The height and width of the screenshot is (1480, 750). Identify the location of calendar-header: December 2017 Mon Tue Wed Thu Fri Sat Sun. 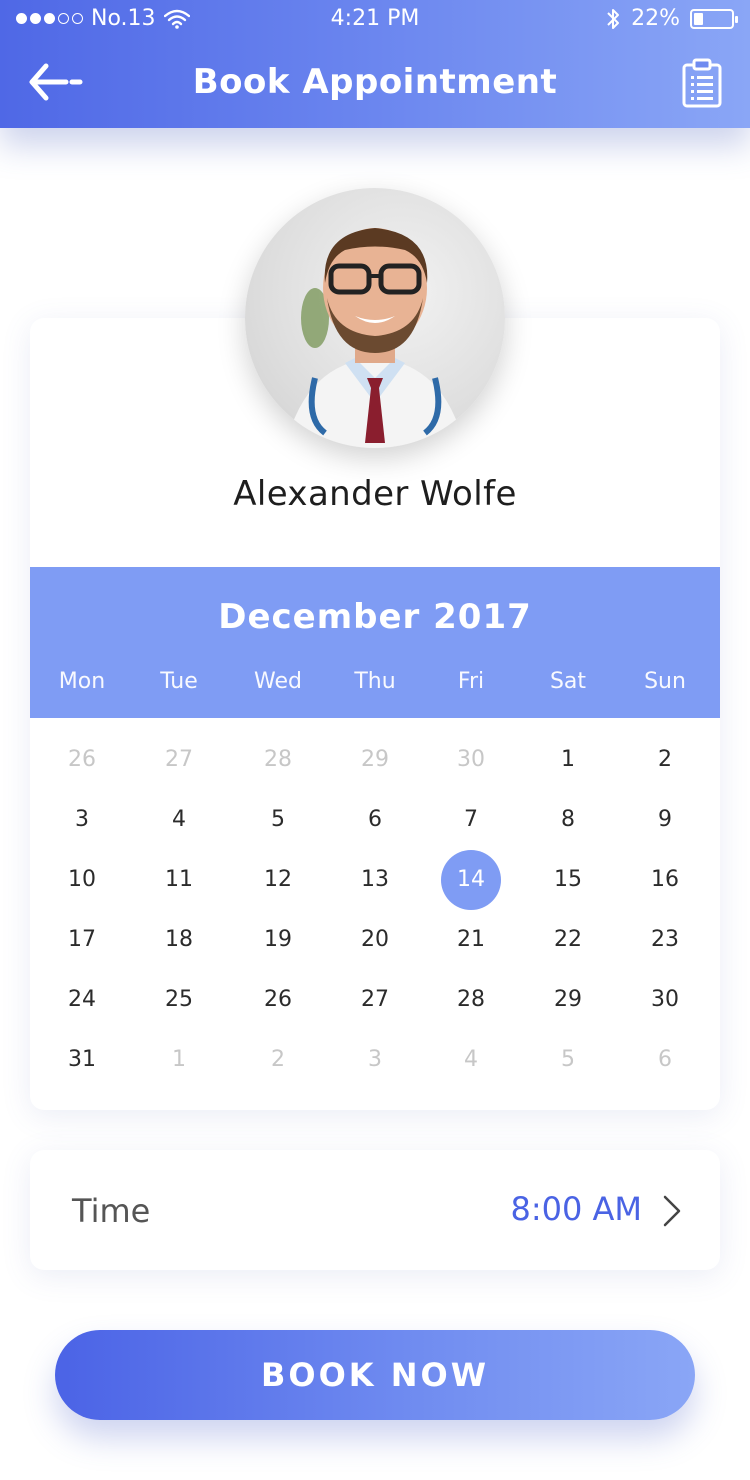
(375, 642).